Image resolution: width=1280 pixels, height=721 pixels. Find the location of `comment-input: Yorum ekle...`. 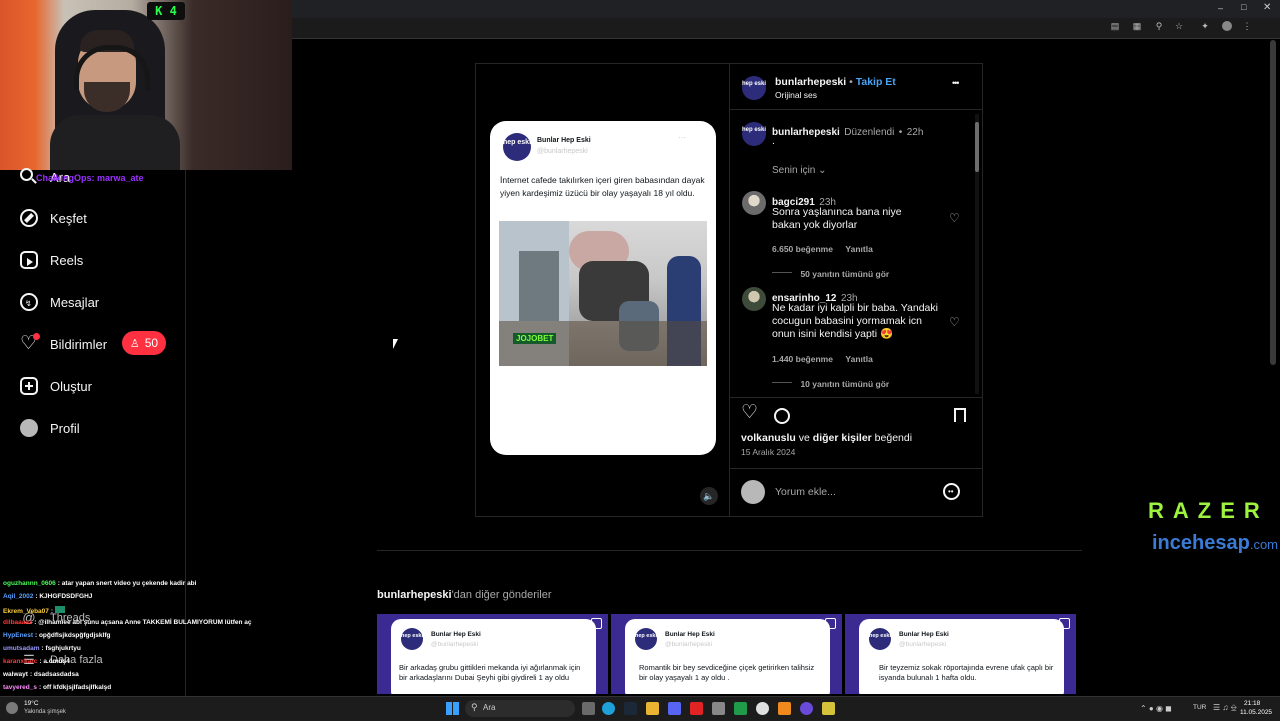

comment-input: Yorum ekle... is located at coordinates (855, 492).